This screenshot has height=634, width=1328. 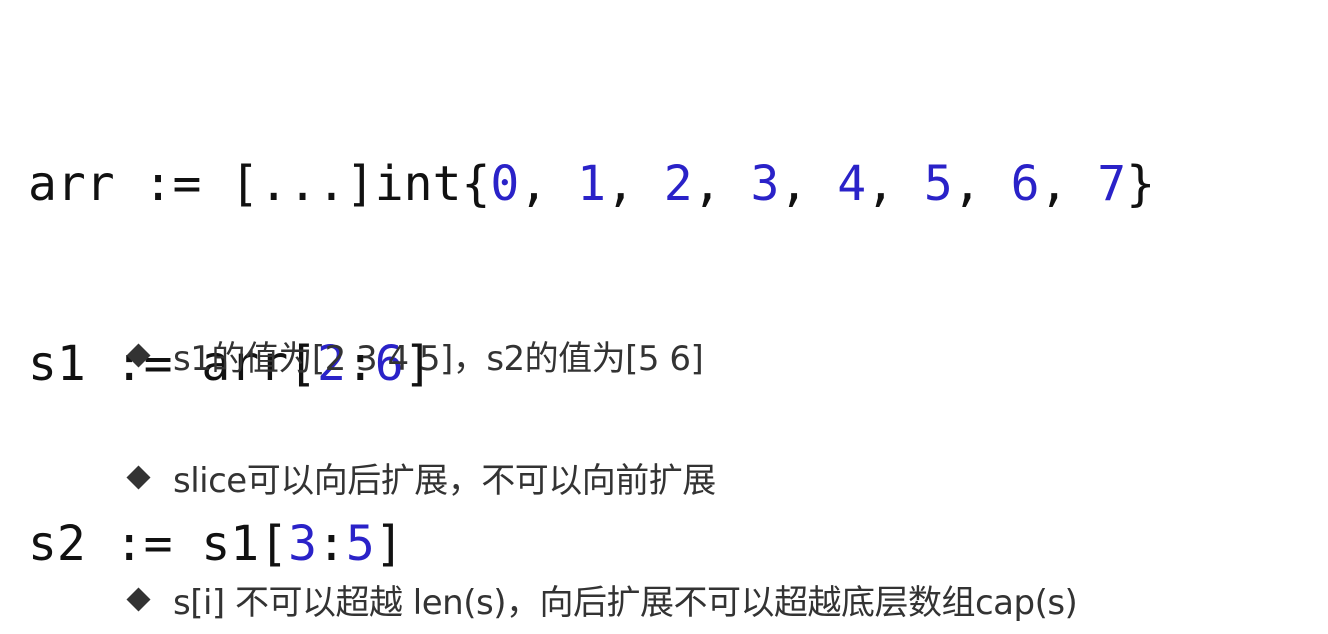 I want to click on code-text: }, so click(x=1141, y=184).